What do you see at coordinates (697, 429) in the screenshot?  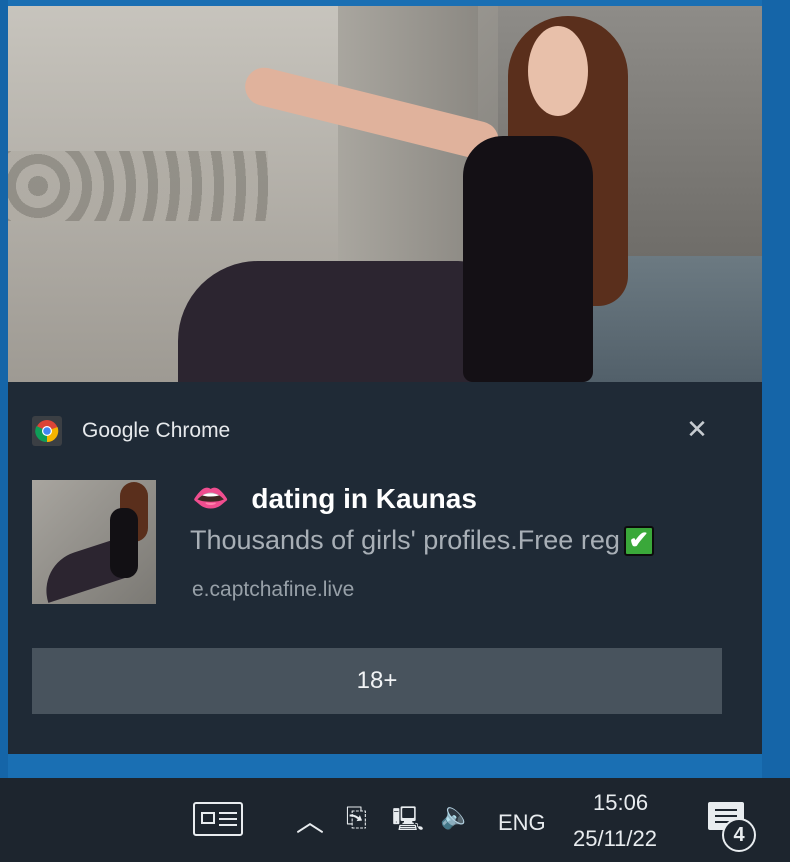 I see `close-button: ✕` at bounding box center [697, 429].